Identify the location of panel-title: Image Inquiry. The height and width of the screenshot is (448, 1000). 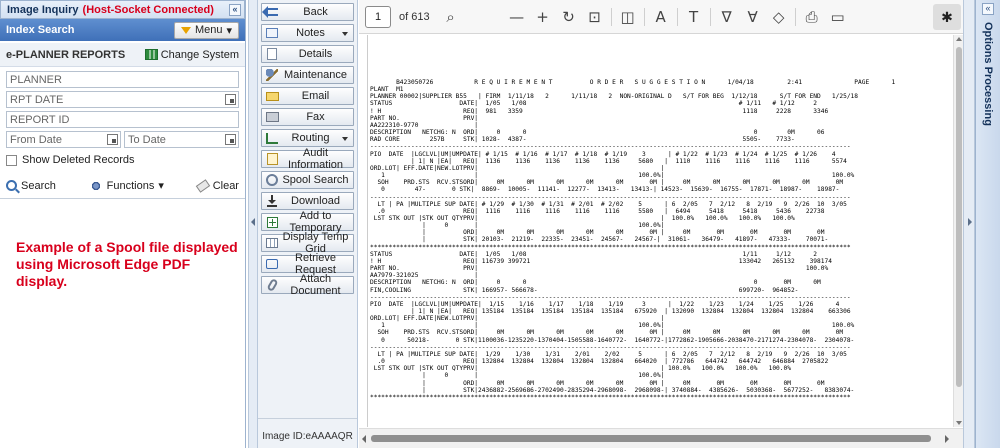
(43, 9).